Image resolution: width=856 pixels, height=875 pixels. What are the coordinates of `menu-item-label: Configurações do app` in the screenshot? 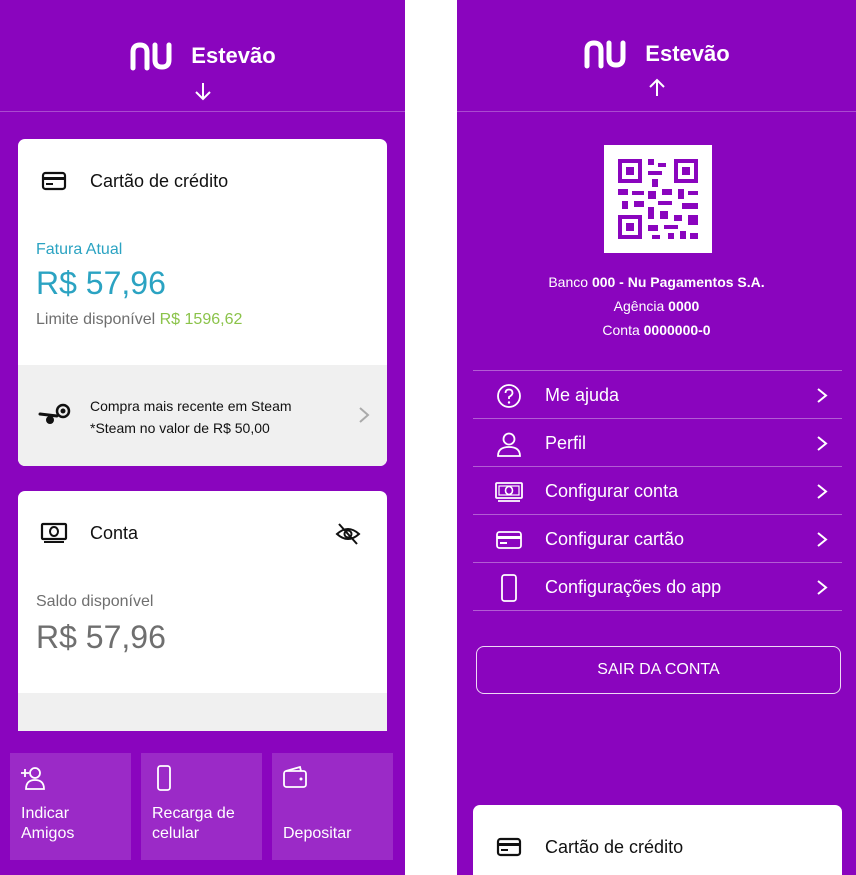 It's located at (633, 587).